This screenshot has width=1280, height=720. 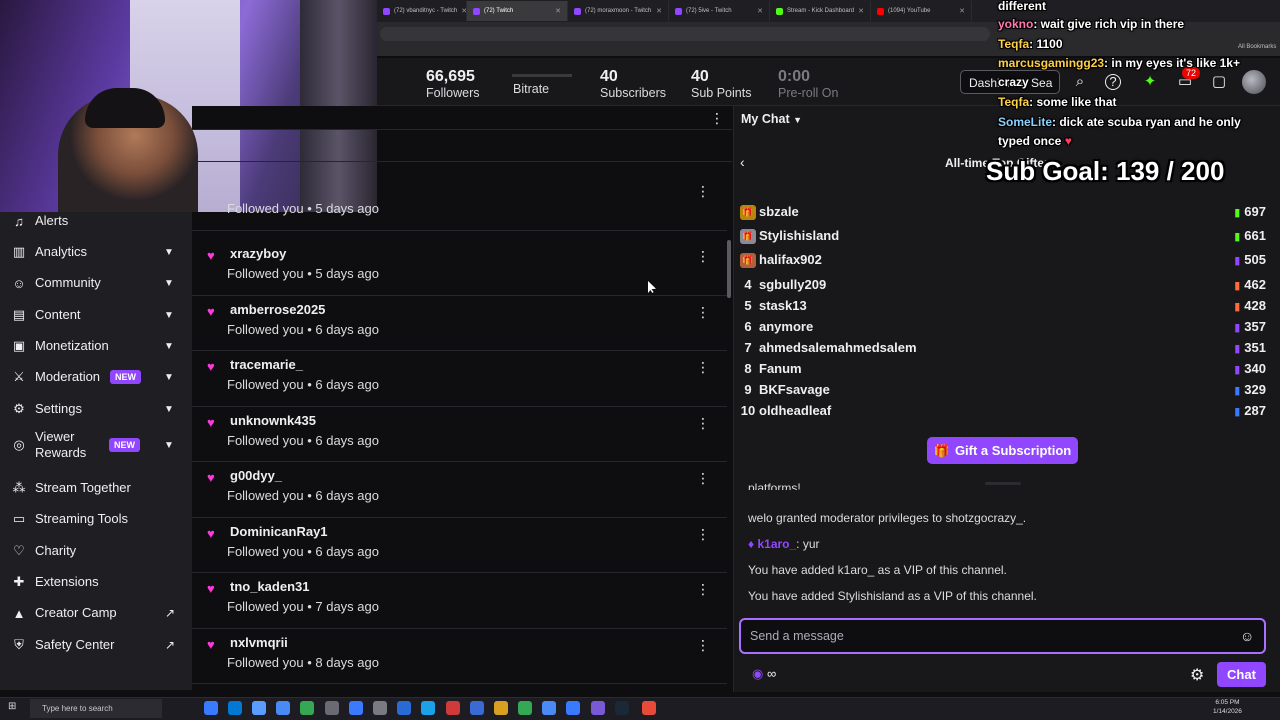 What do you see at coordinates (12, 706) in the screenshot?
I see `windows-start-icon: ⊞` at bounding box center [12, 706].